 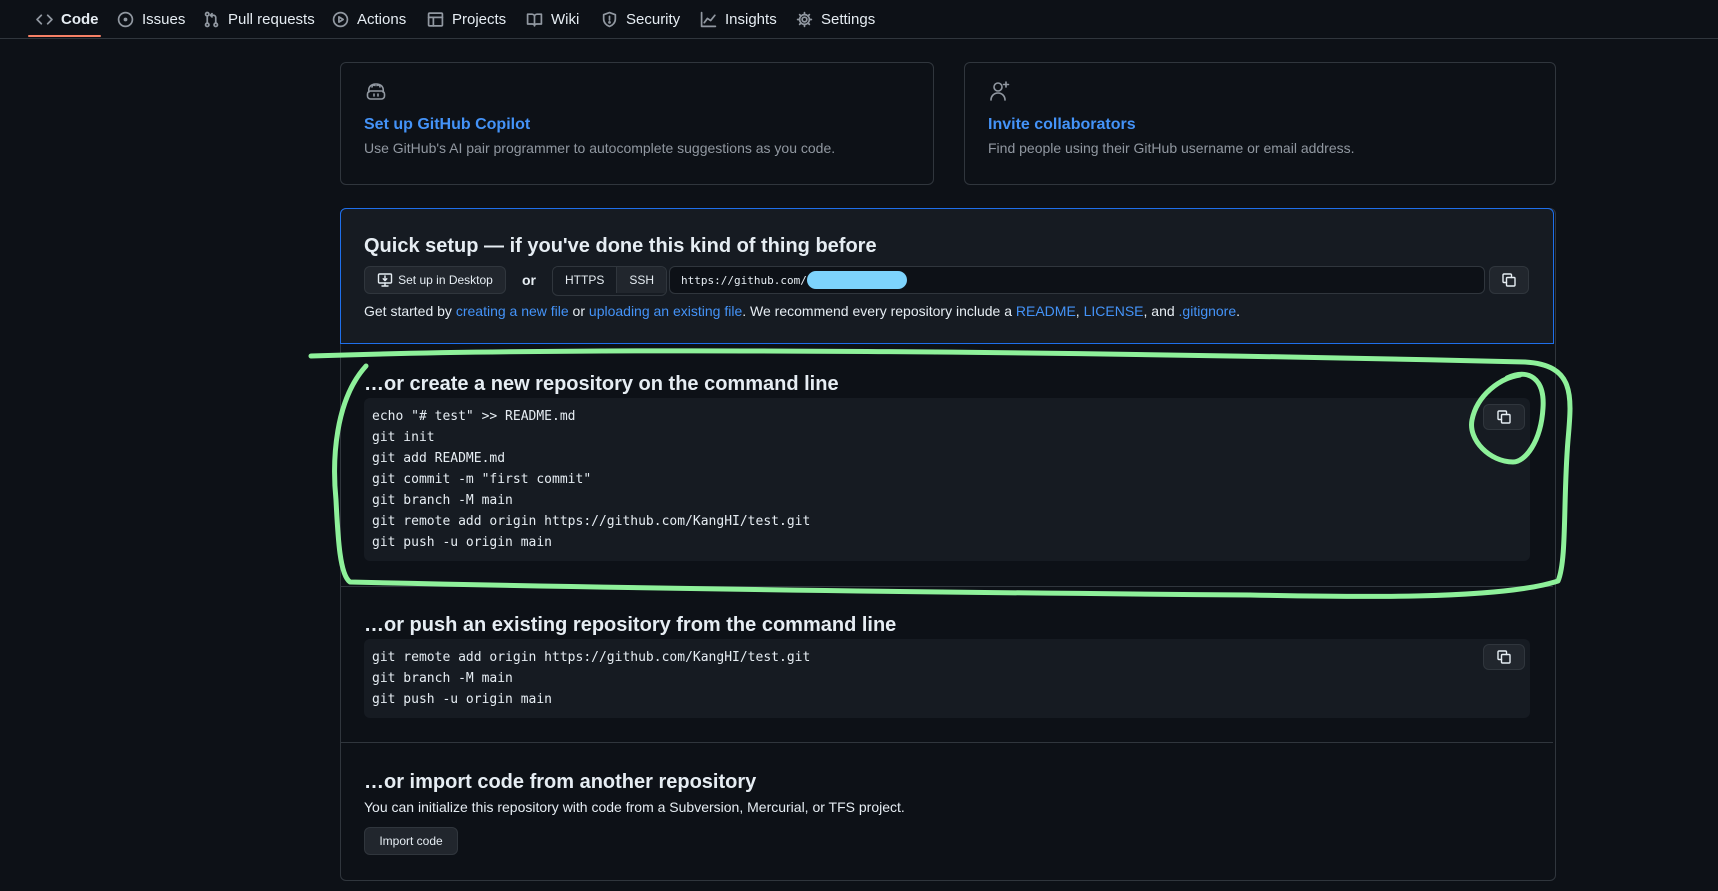 I want to click on tab-projects: Projects, so click(x=466, y=19).